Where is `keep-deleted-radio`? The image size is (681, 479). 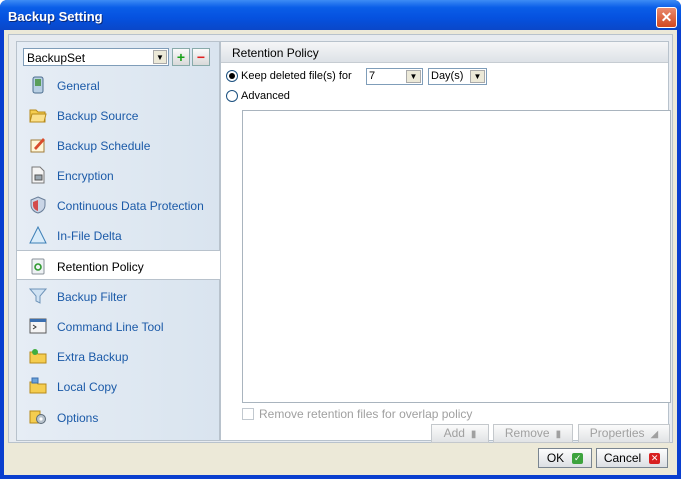 keep-deleted-radio is located at coordinates (232, 76).